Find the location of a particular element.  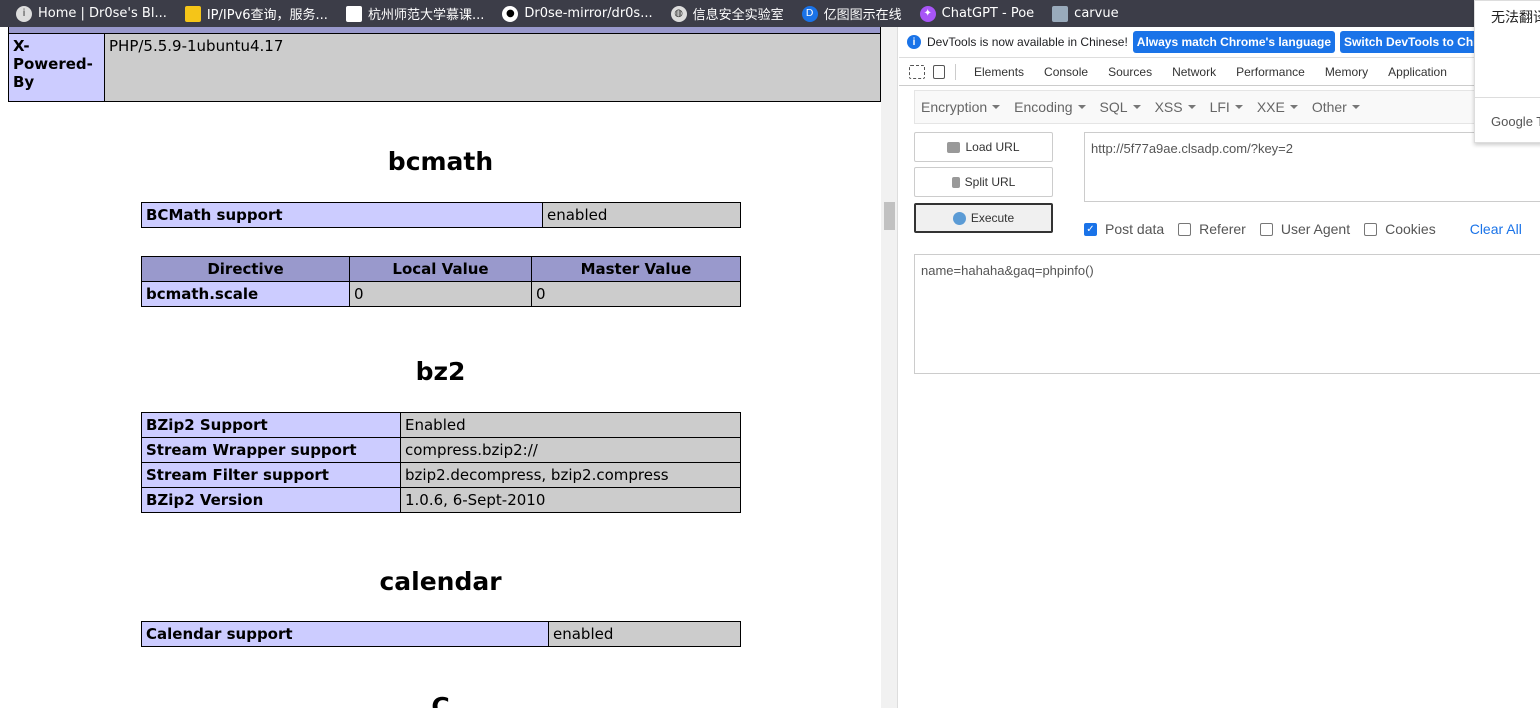

menu-encryption: Encryption is located at coordinates (961, 107).